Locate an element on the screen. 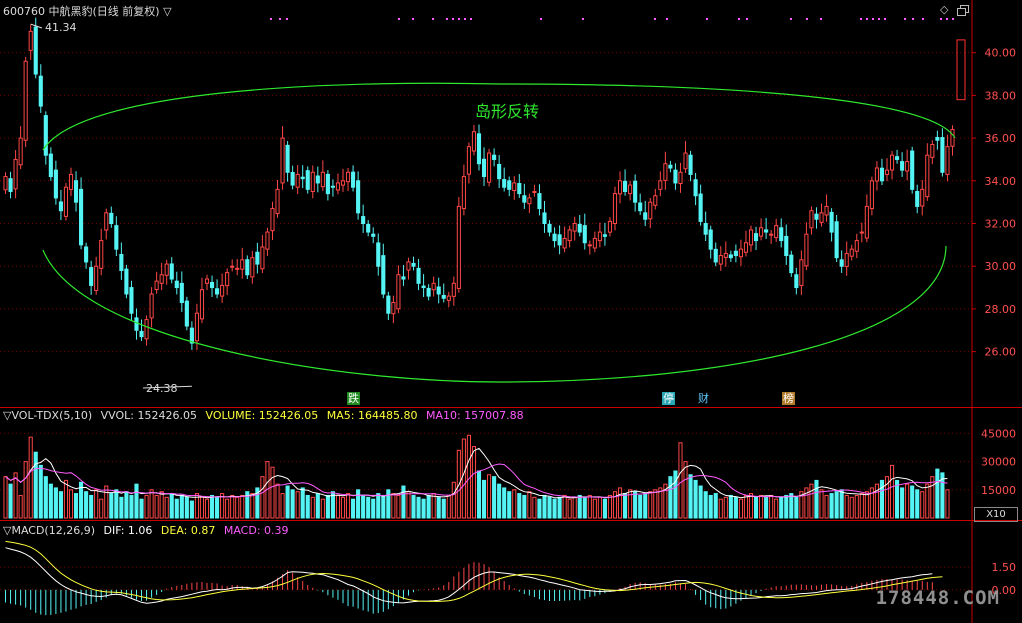 This screenshot has height=623, width=1022. event-marker-limit: 停 is located at coordinates (668, 398).